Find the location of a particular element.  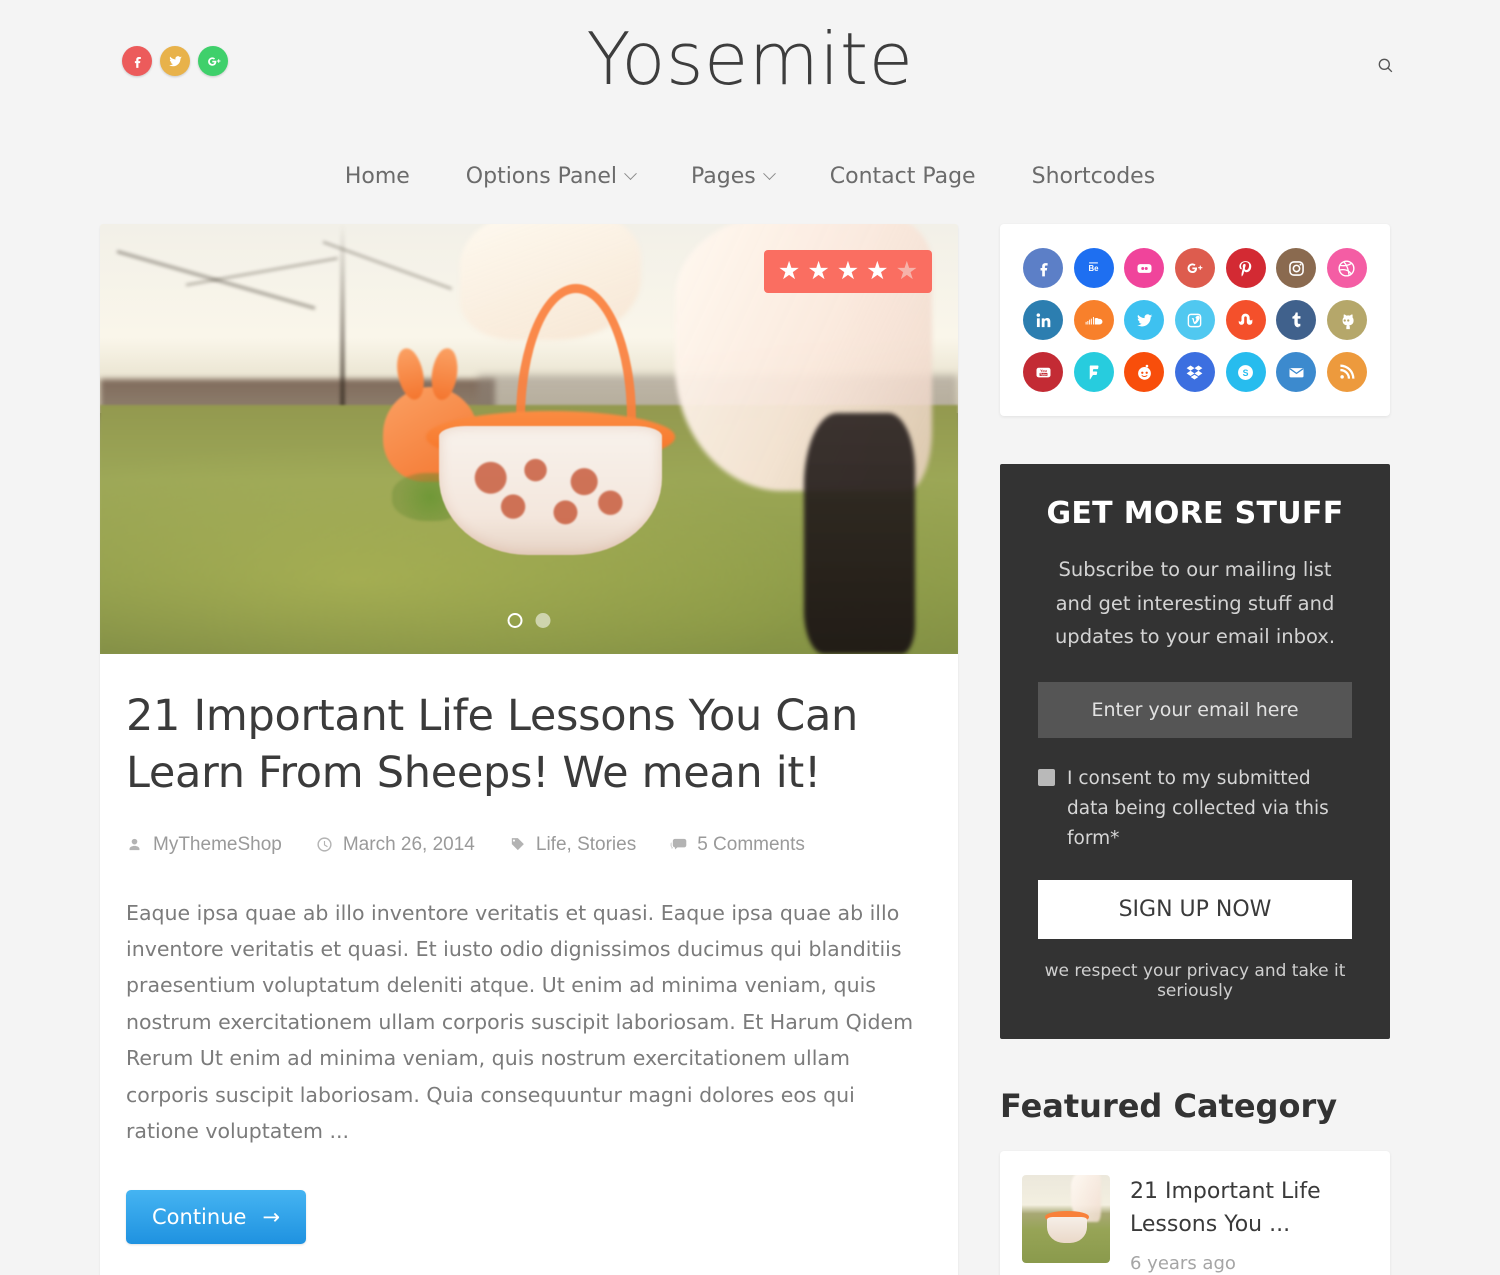

post-comments: 5 Comments is located at coordinates (737, 845).